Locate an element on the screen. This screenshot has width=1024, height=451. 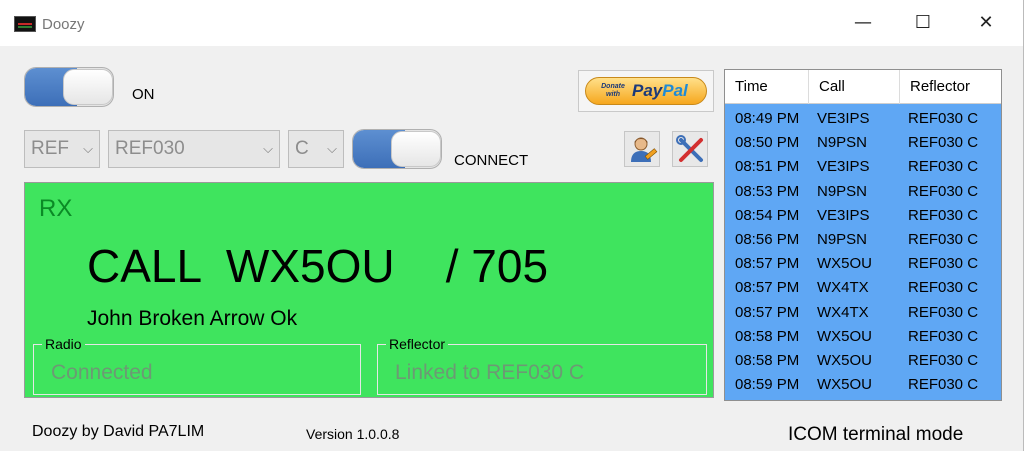
log-cell-time: 08:51 PM is located at coordinates (767, 167).